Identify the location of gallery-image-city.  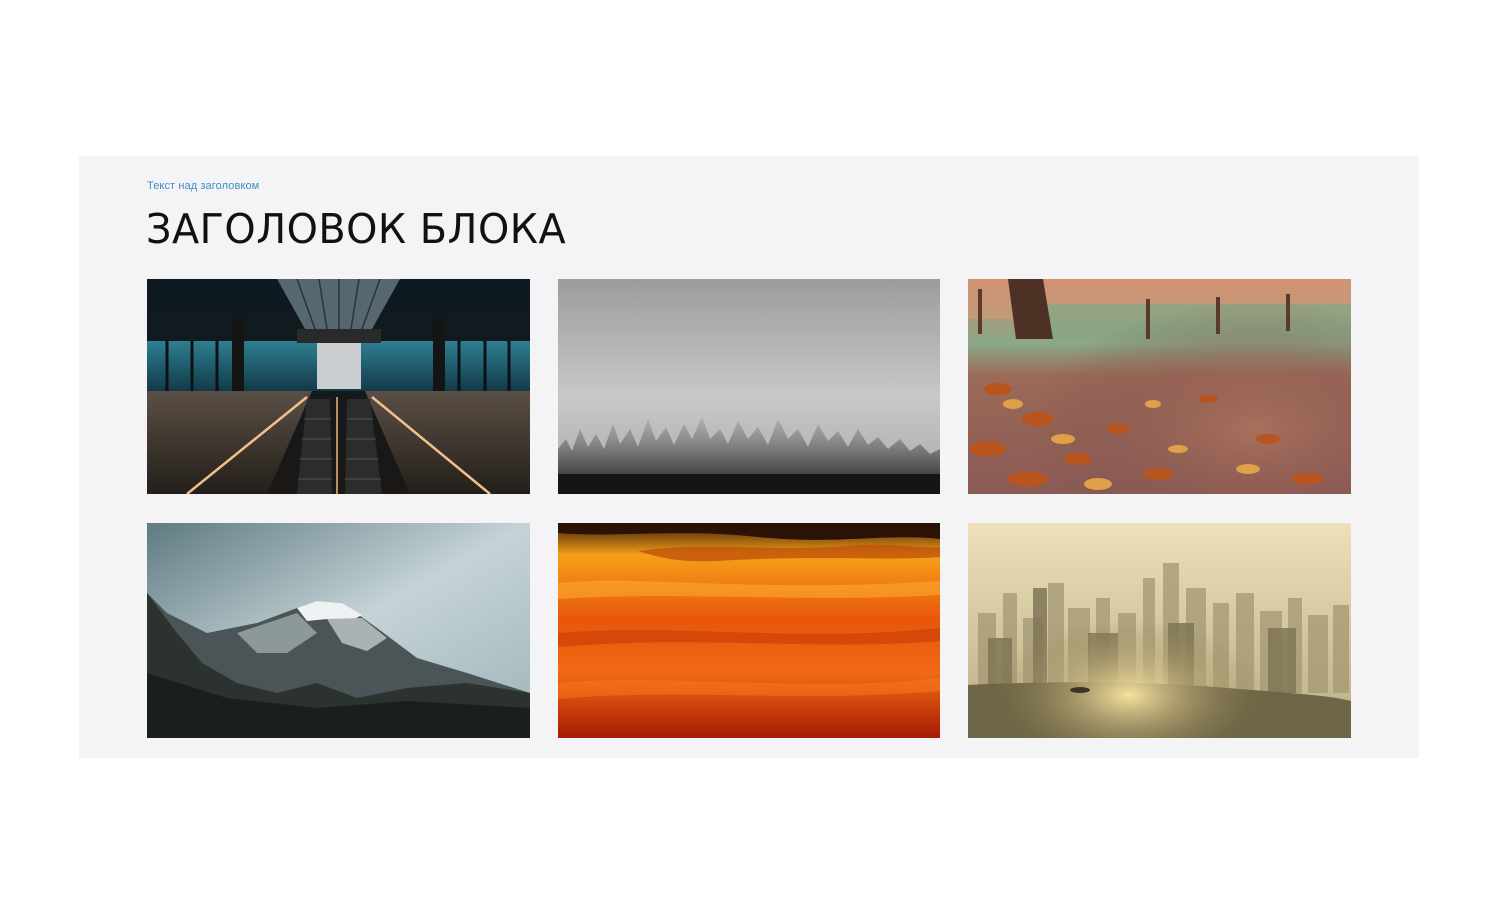
(1159, 630).